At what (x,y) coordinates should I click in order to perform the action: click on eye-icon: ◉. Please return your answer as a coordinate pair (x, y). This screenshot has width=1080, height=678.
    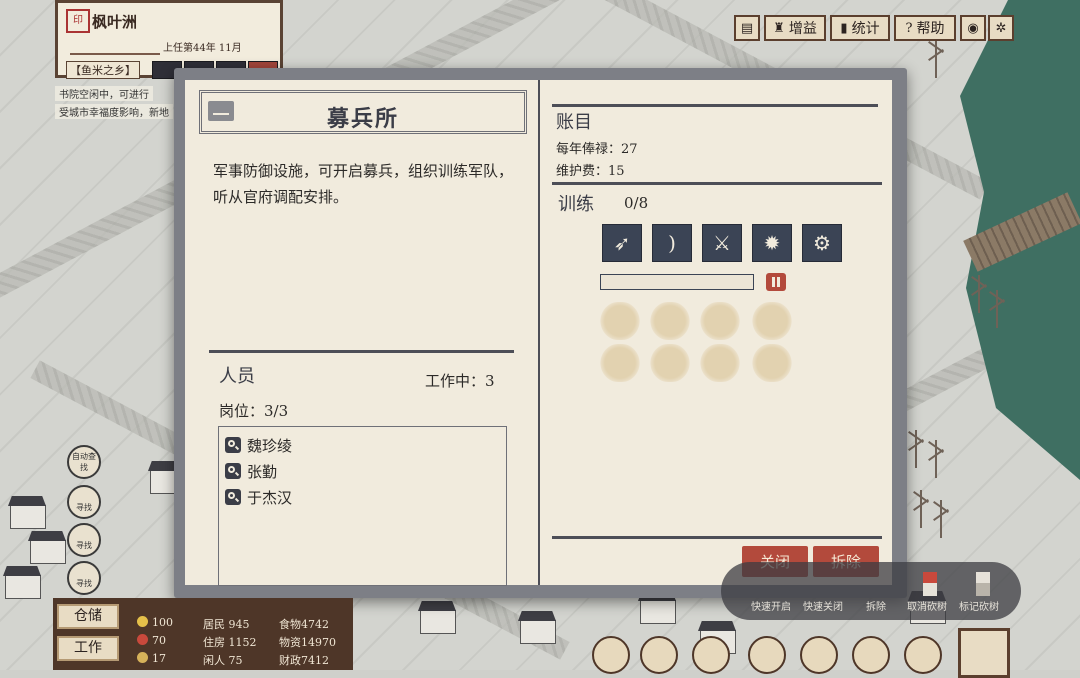
    Looking at the image, I should click on (973, 28).